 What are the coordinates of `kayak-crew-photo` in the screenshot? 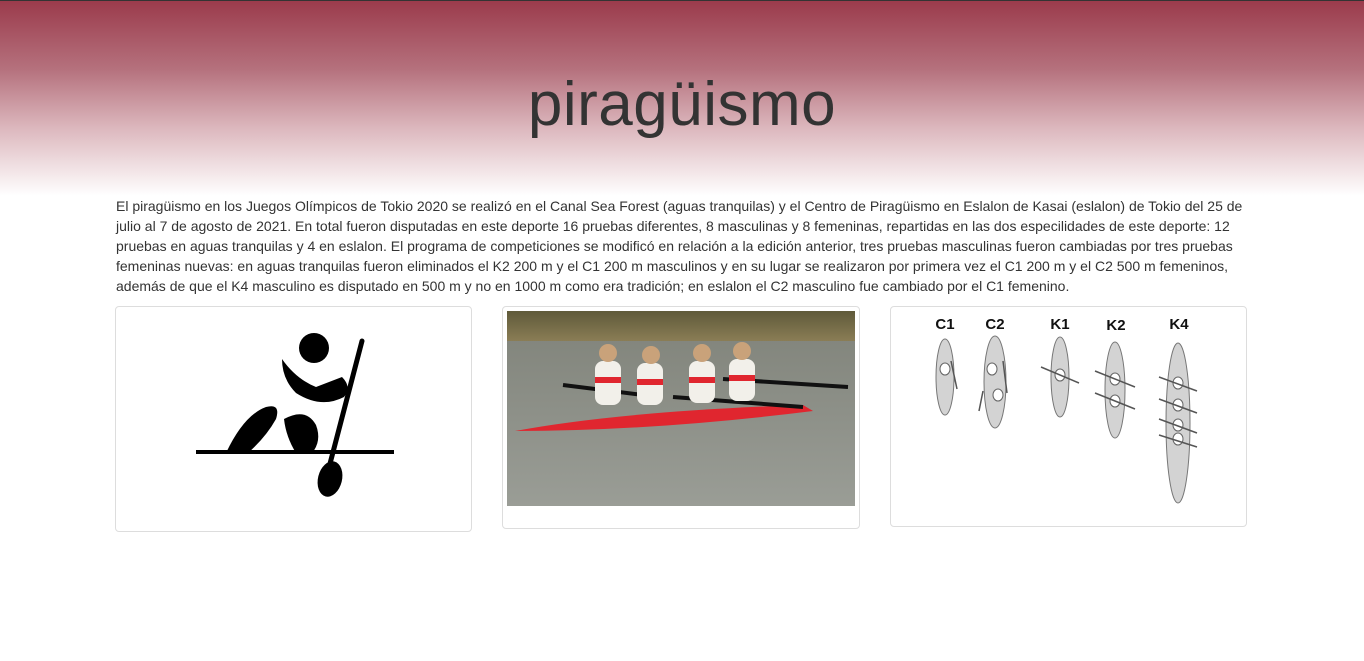 It's located at (681, 408).